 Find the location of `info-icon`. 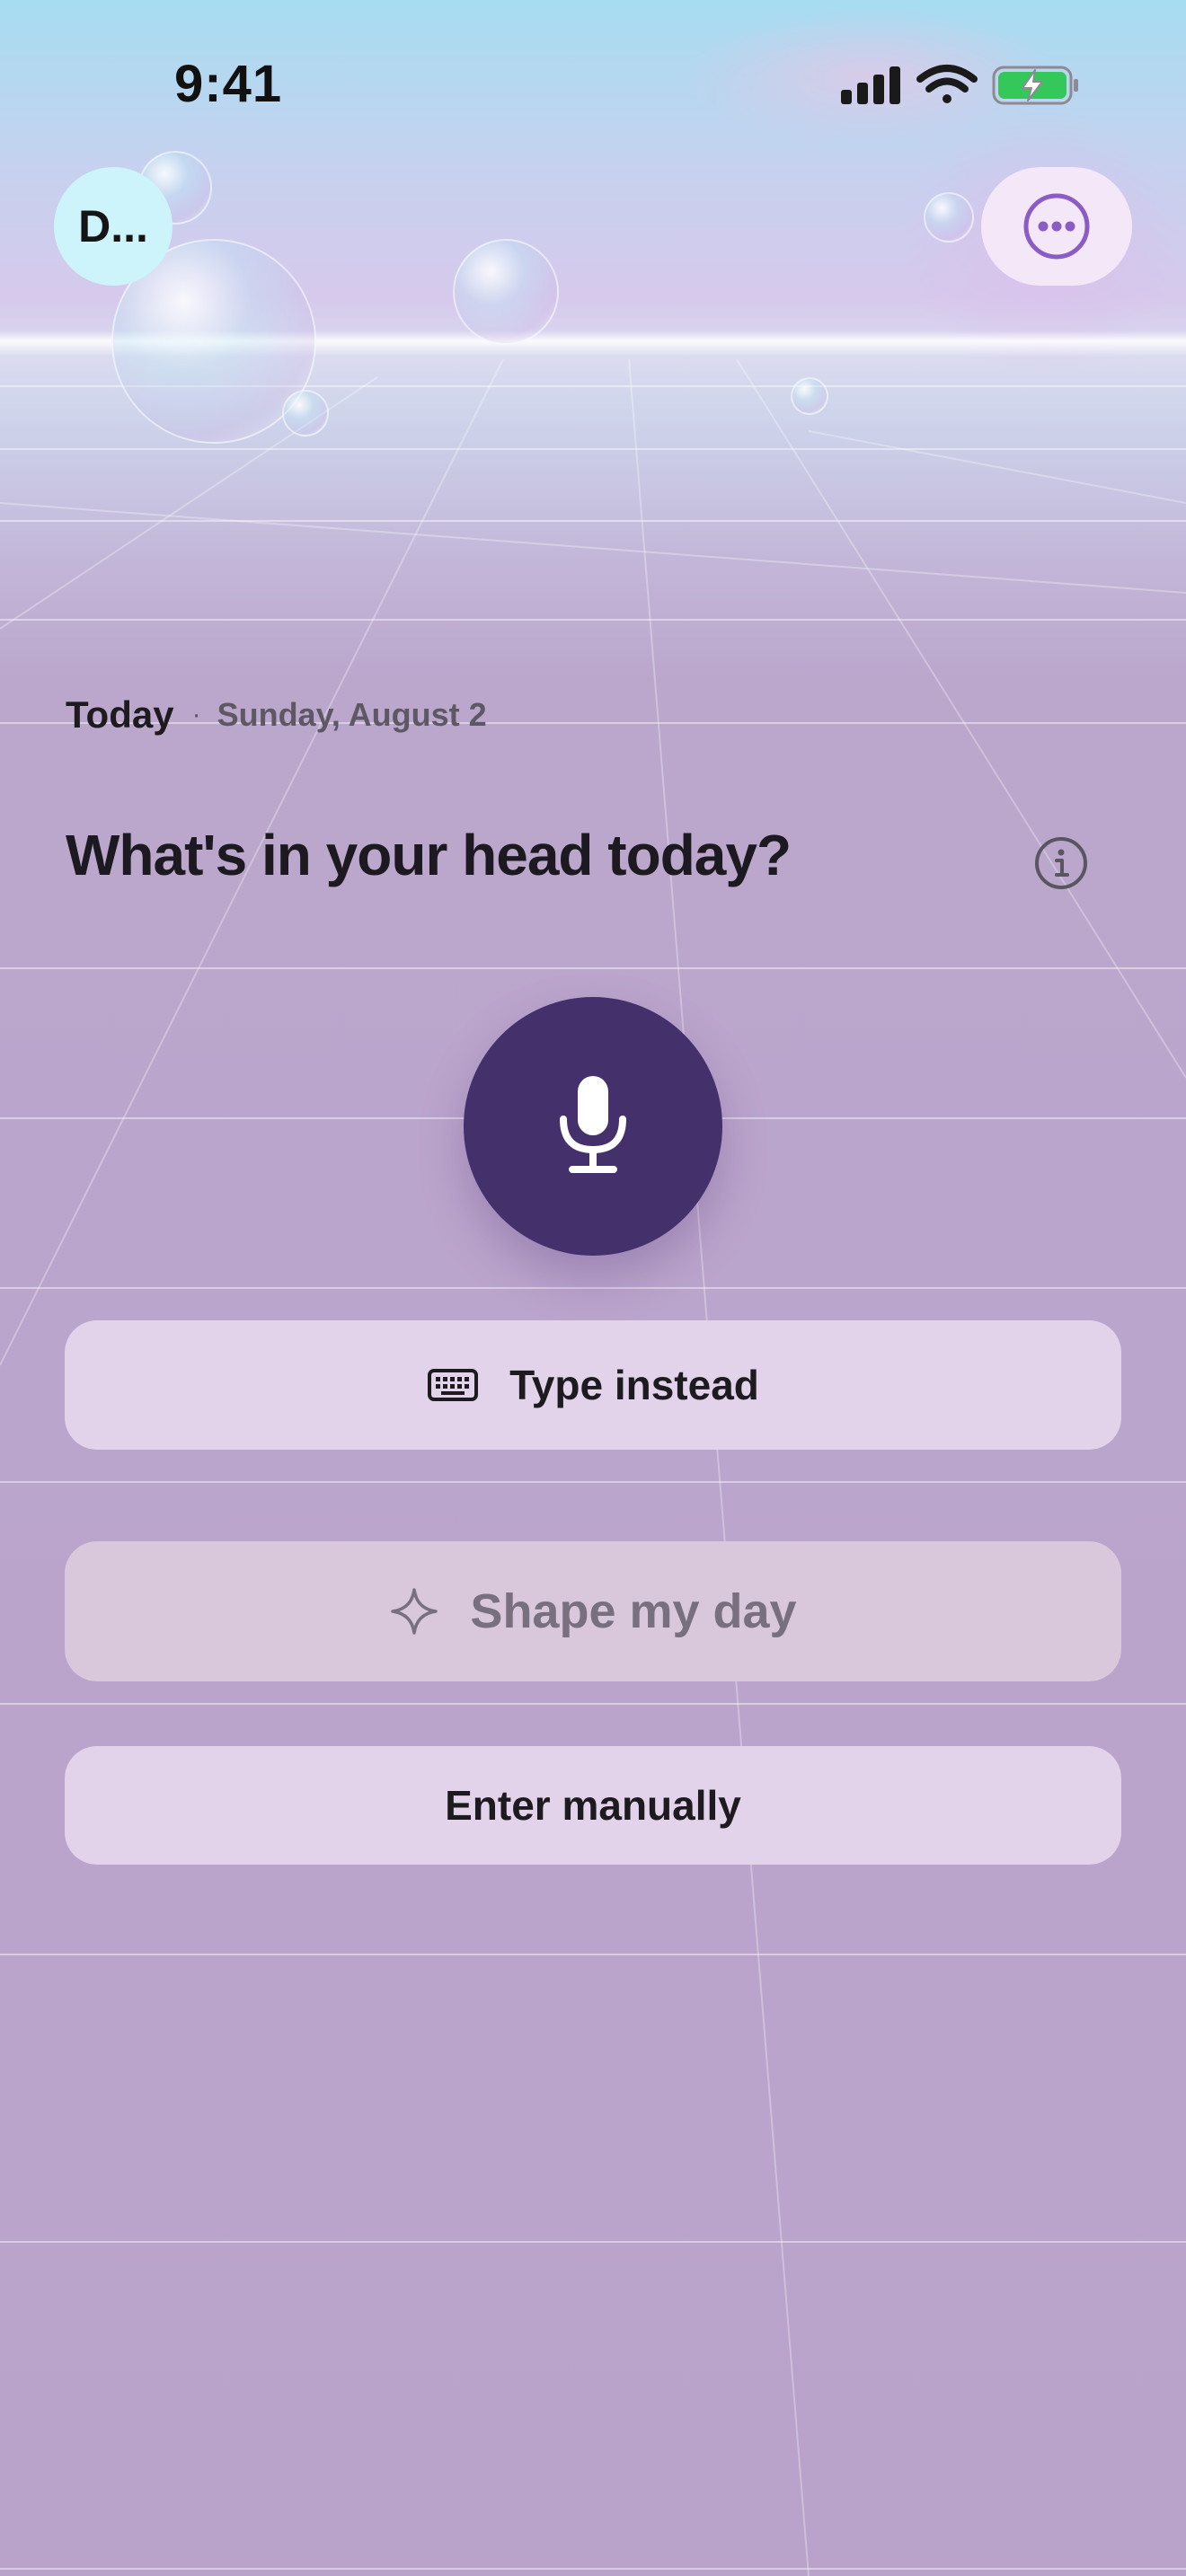

info-icon is located at coordinates (1061, 863).